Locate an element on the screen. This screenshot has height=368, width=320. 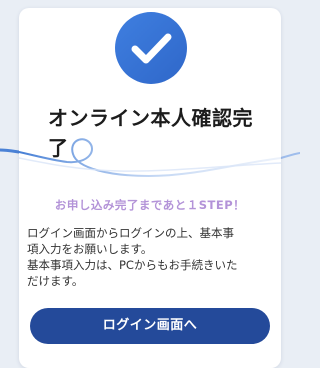
step-notice: お申し込み完了まであと１STEP！ is located at coordinates (150, 205).